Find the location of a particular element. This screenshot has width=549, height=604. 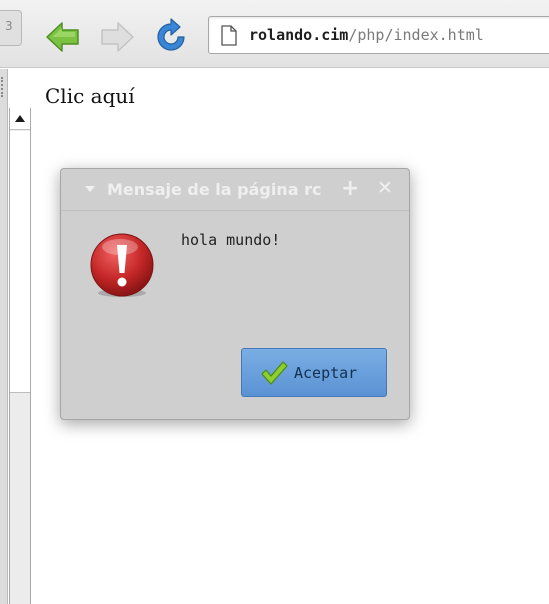

scroll-up-button is located at coordinates (20, 119).